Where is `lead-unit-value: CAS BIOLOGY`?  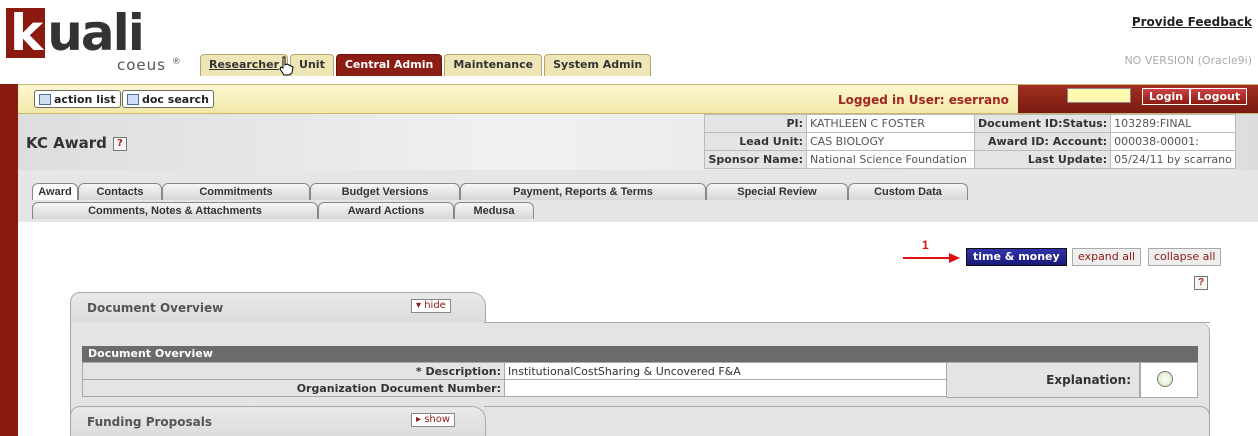
lead-unit-value: CAS BIOLOGY is located at coordinates (890, 141).